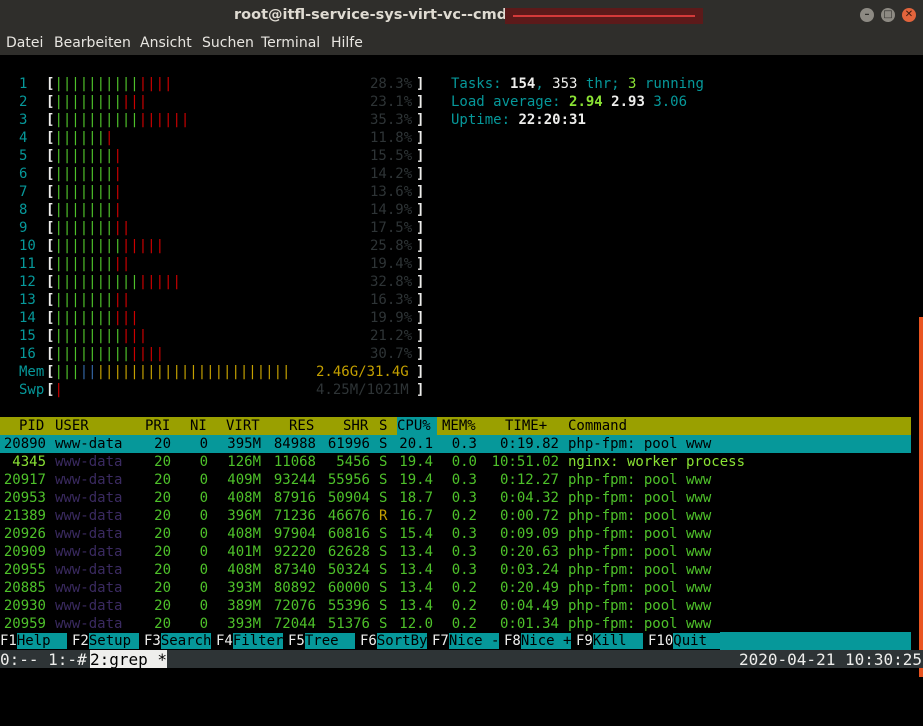 This screenshot has width=923, height=726. What do you see at coordinates (529, 534) in the screenshot?
I see `process-time: 0:09.09` at bounding box center [529, 534].